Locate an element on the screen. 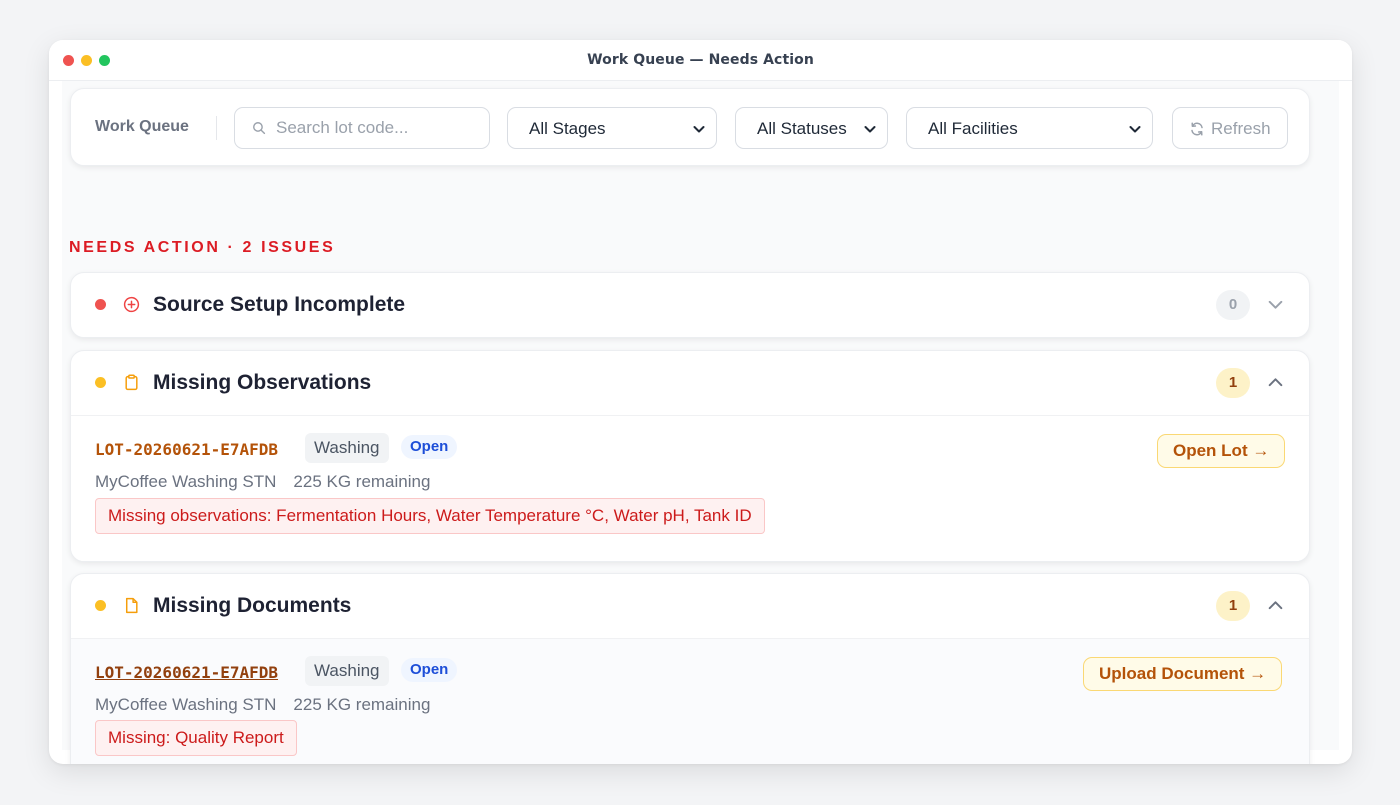 The height and width of the screenshot is (805, 1400). refresh-icon is located at coordinates (1197, 129).